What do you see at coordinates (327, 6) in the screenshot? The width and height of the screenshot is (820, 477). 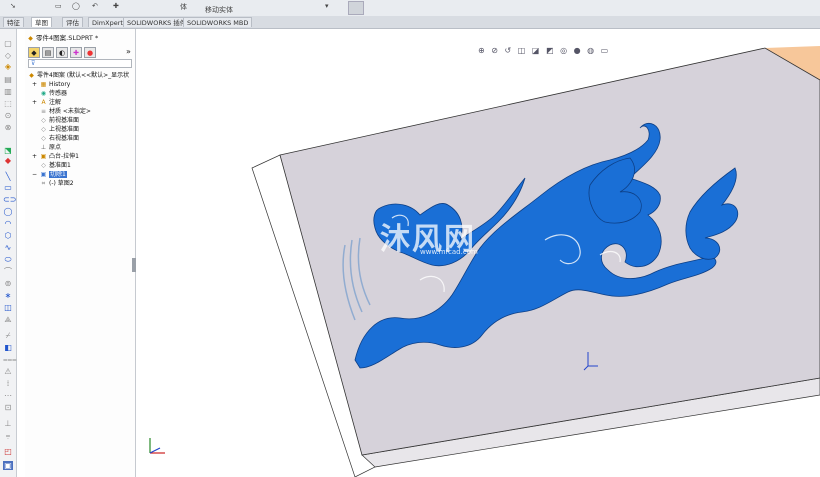 I see `dropdown-icon: ▾` at bounding box center [327, 6].